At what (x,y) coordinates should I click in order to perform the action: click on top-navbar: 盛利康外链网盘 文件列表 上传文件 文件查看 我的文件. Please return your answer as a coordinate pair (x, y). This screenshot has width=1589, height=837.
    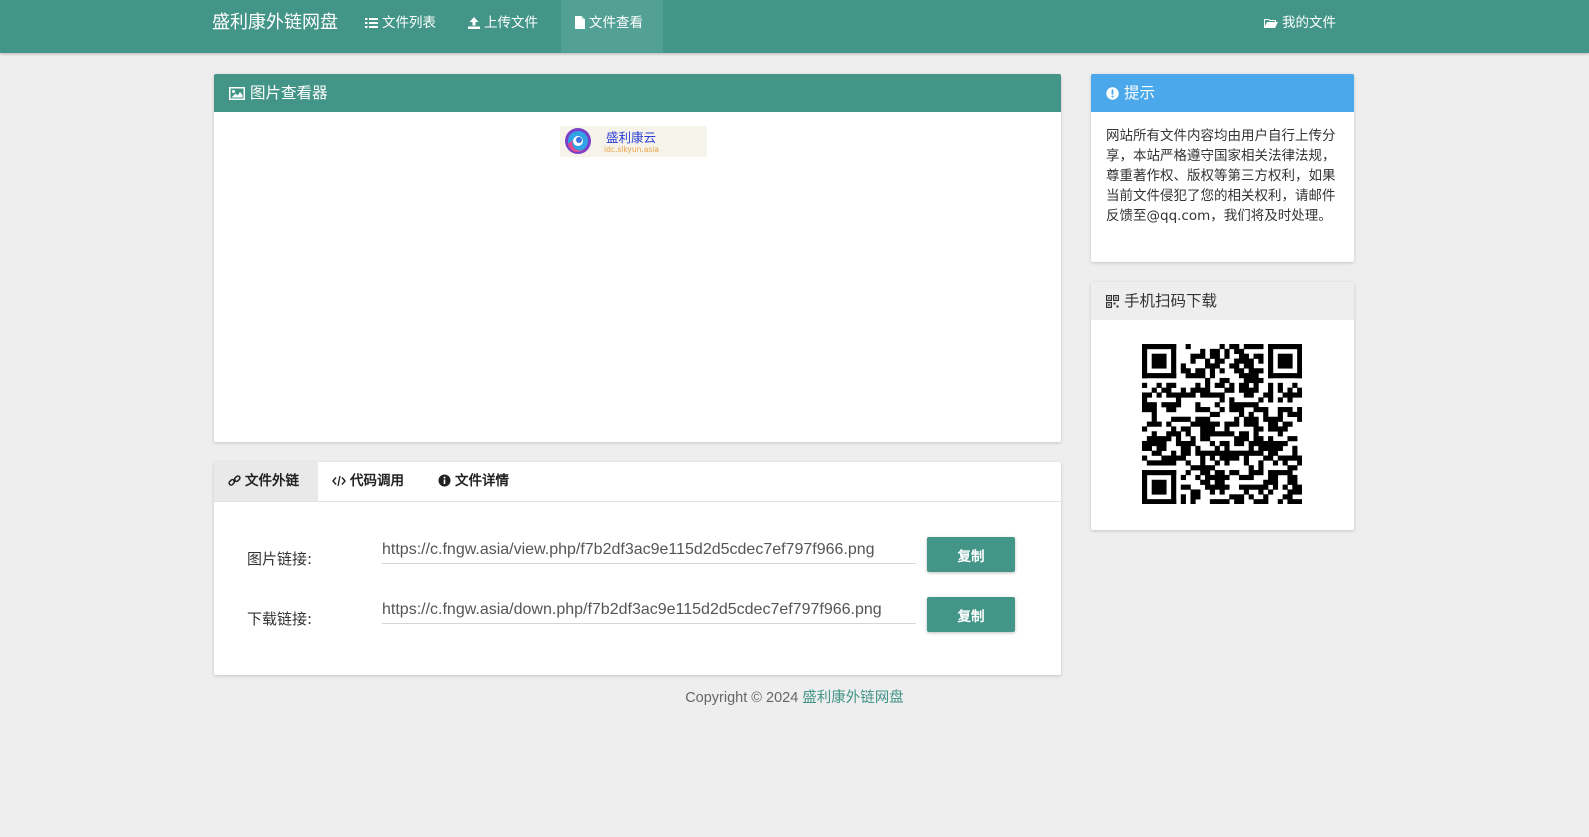
    Looking at the image, I should click on (794, 26).